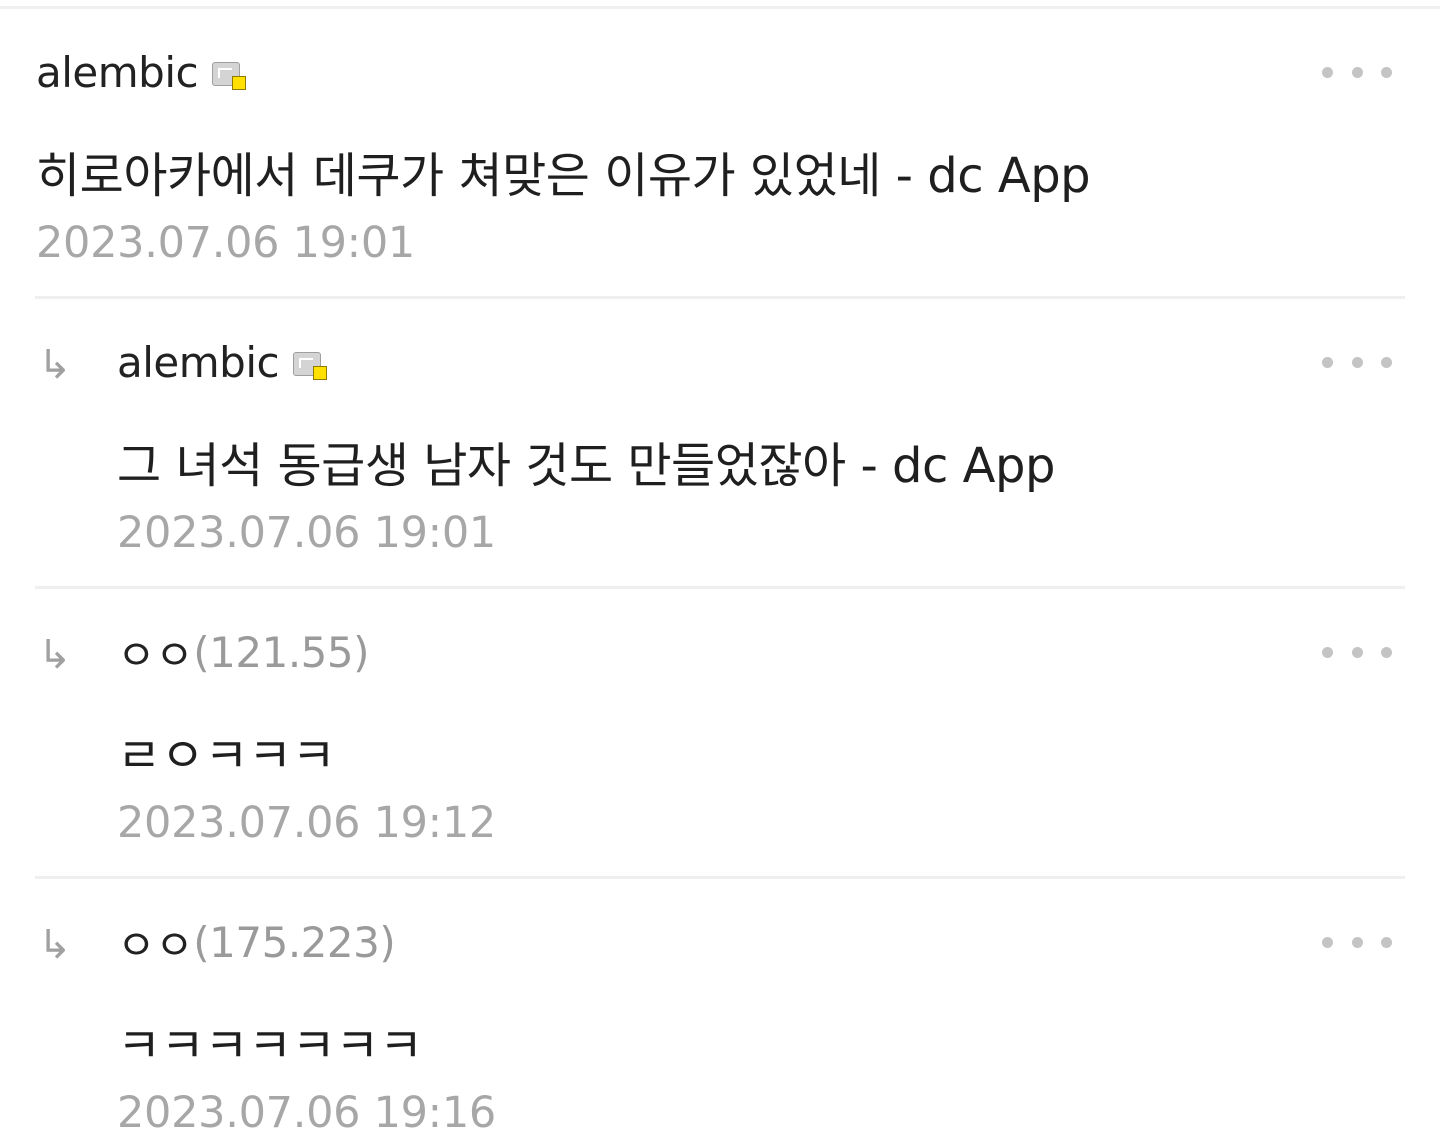 The height and width of the screenshot is (1138, 1440). I want to click on comment-content: 그 녀석 동급생 남자 것도 만들었잖아 - dc App, so click(586, 466).